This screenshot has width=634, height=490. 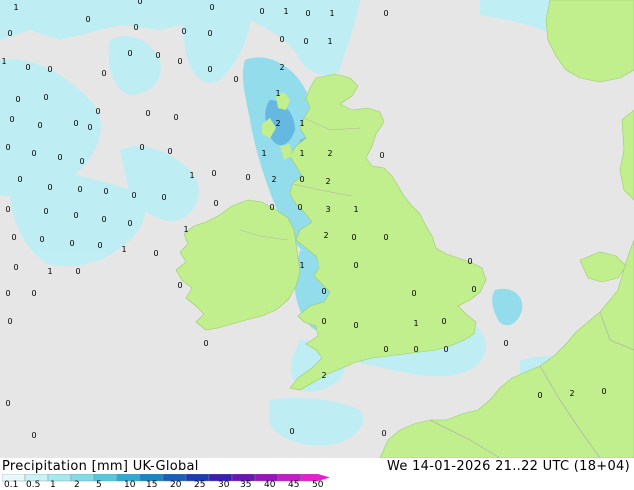 I want to click on color-scale-label: 45, so click(x=294, y=485).